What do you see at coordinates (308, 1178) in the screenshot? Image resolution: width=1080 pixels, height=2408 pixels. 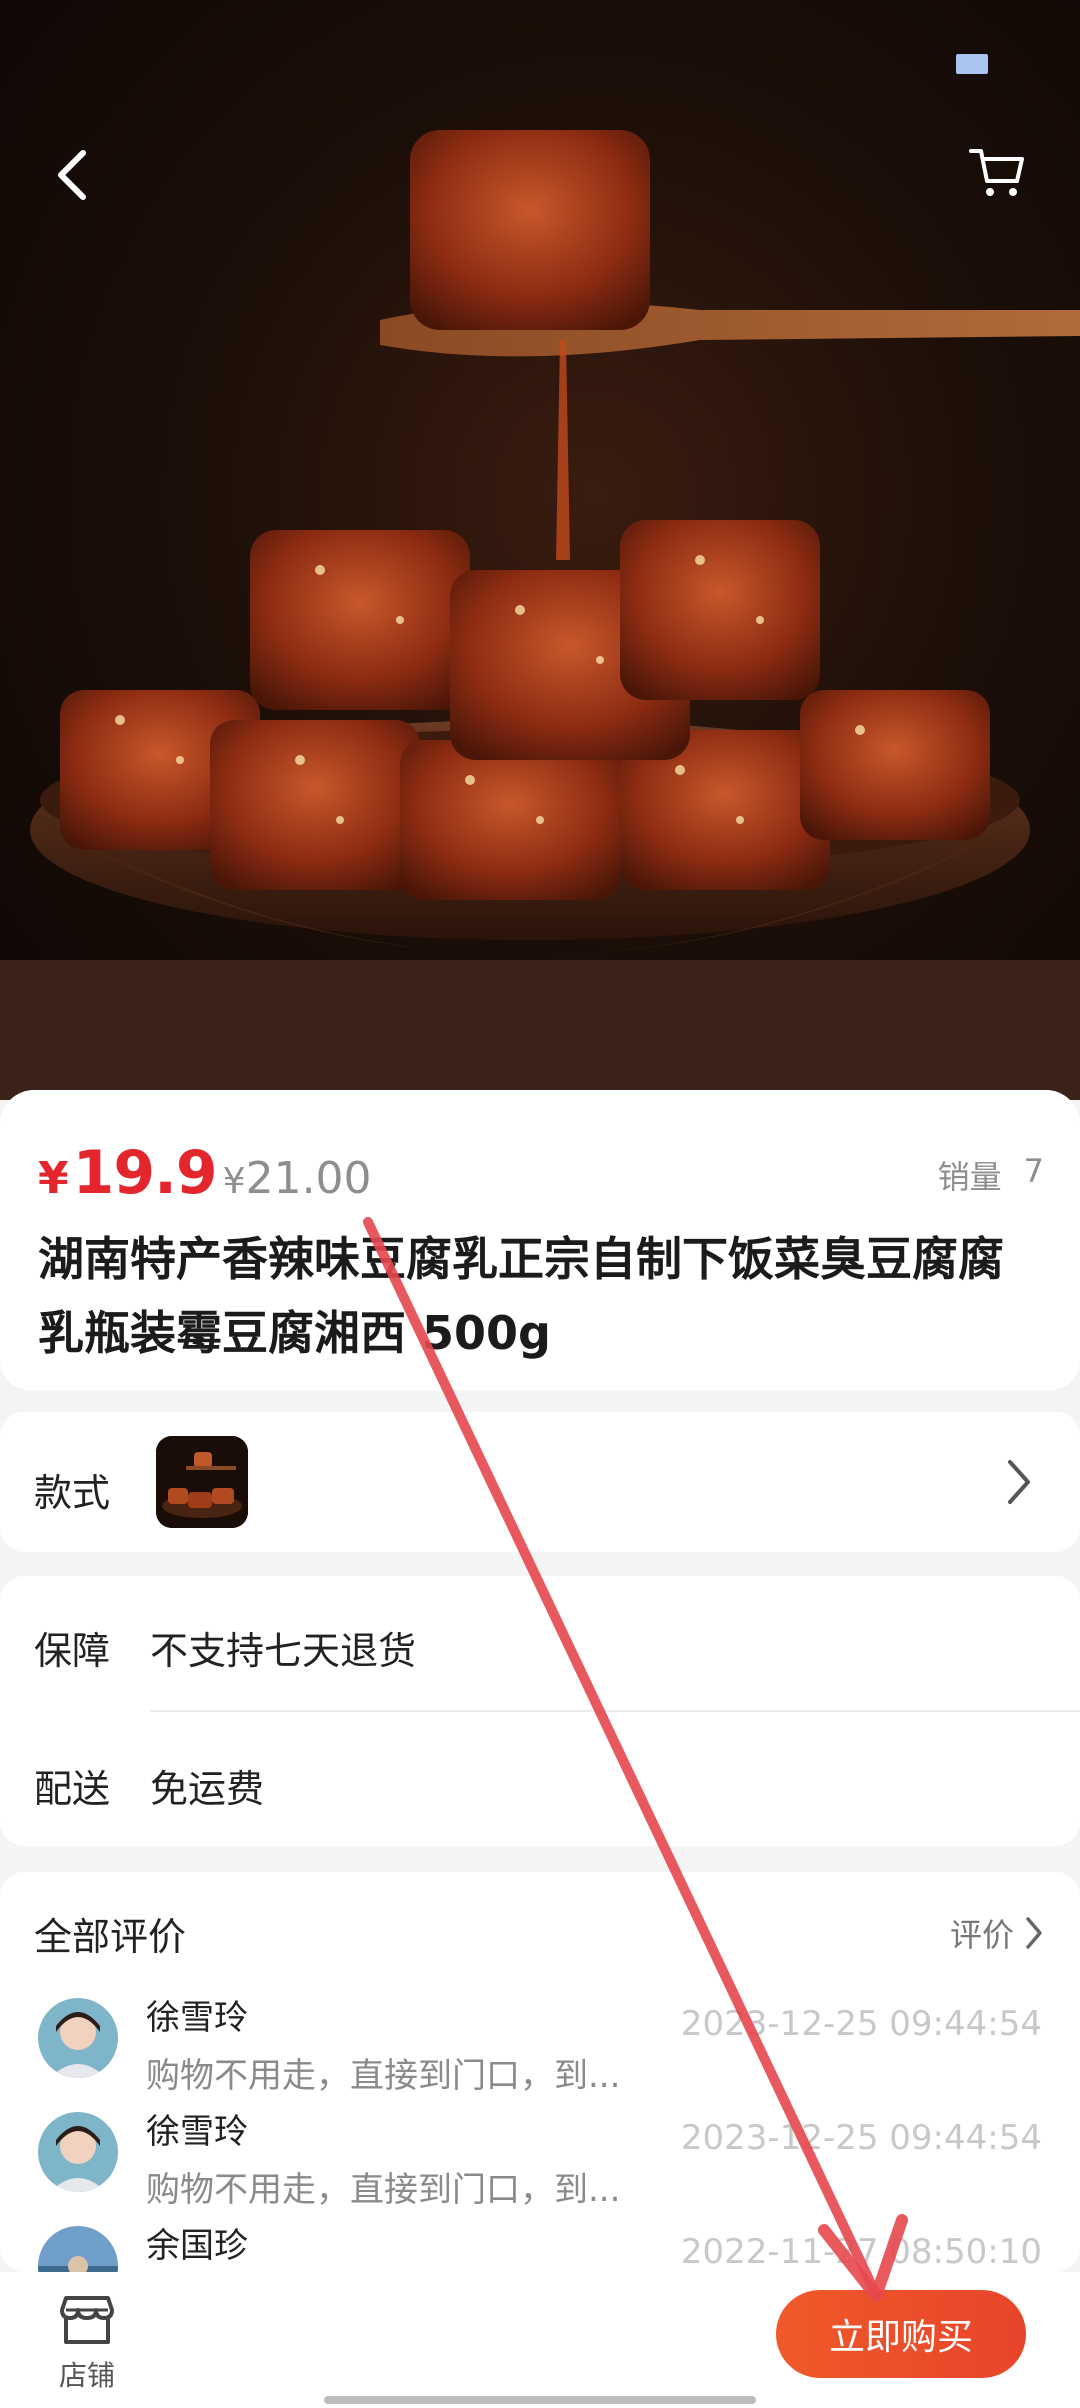 I see `original-price: 21.00` at bounding box center [308, 1178].